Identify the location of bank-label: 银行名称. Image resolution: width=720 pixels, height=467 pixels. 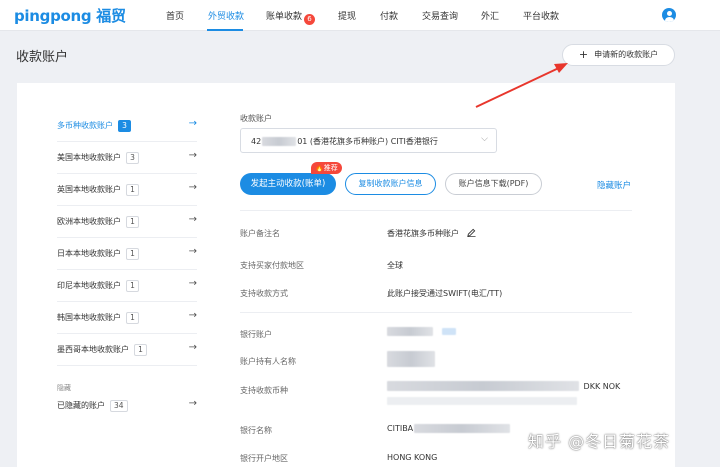
(256, 430).